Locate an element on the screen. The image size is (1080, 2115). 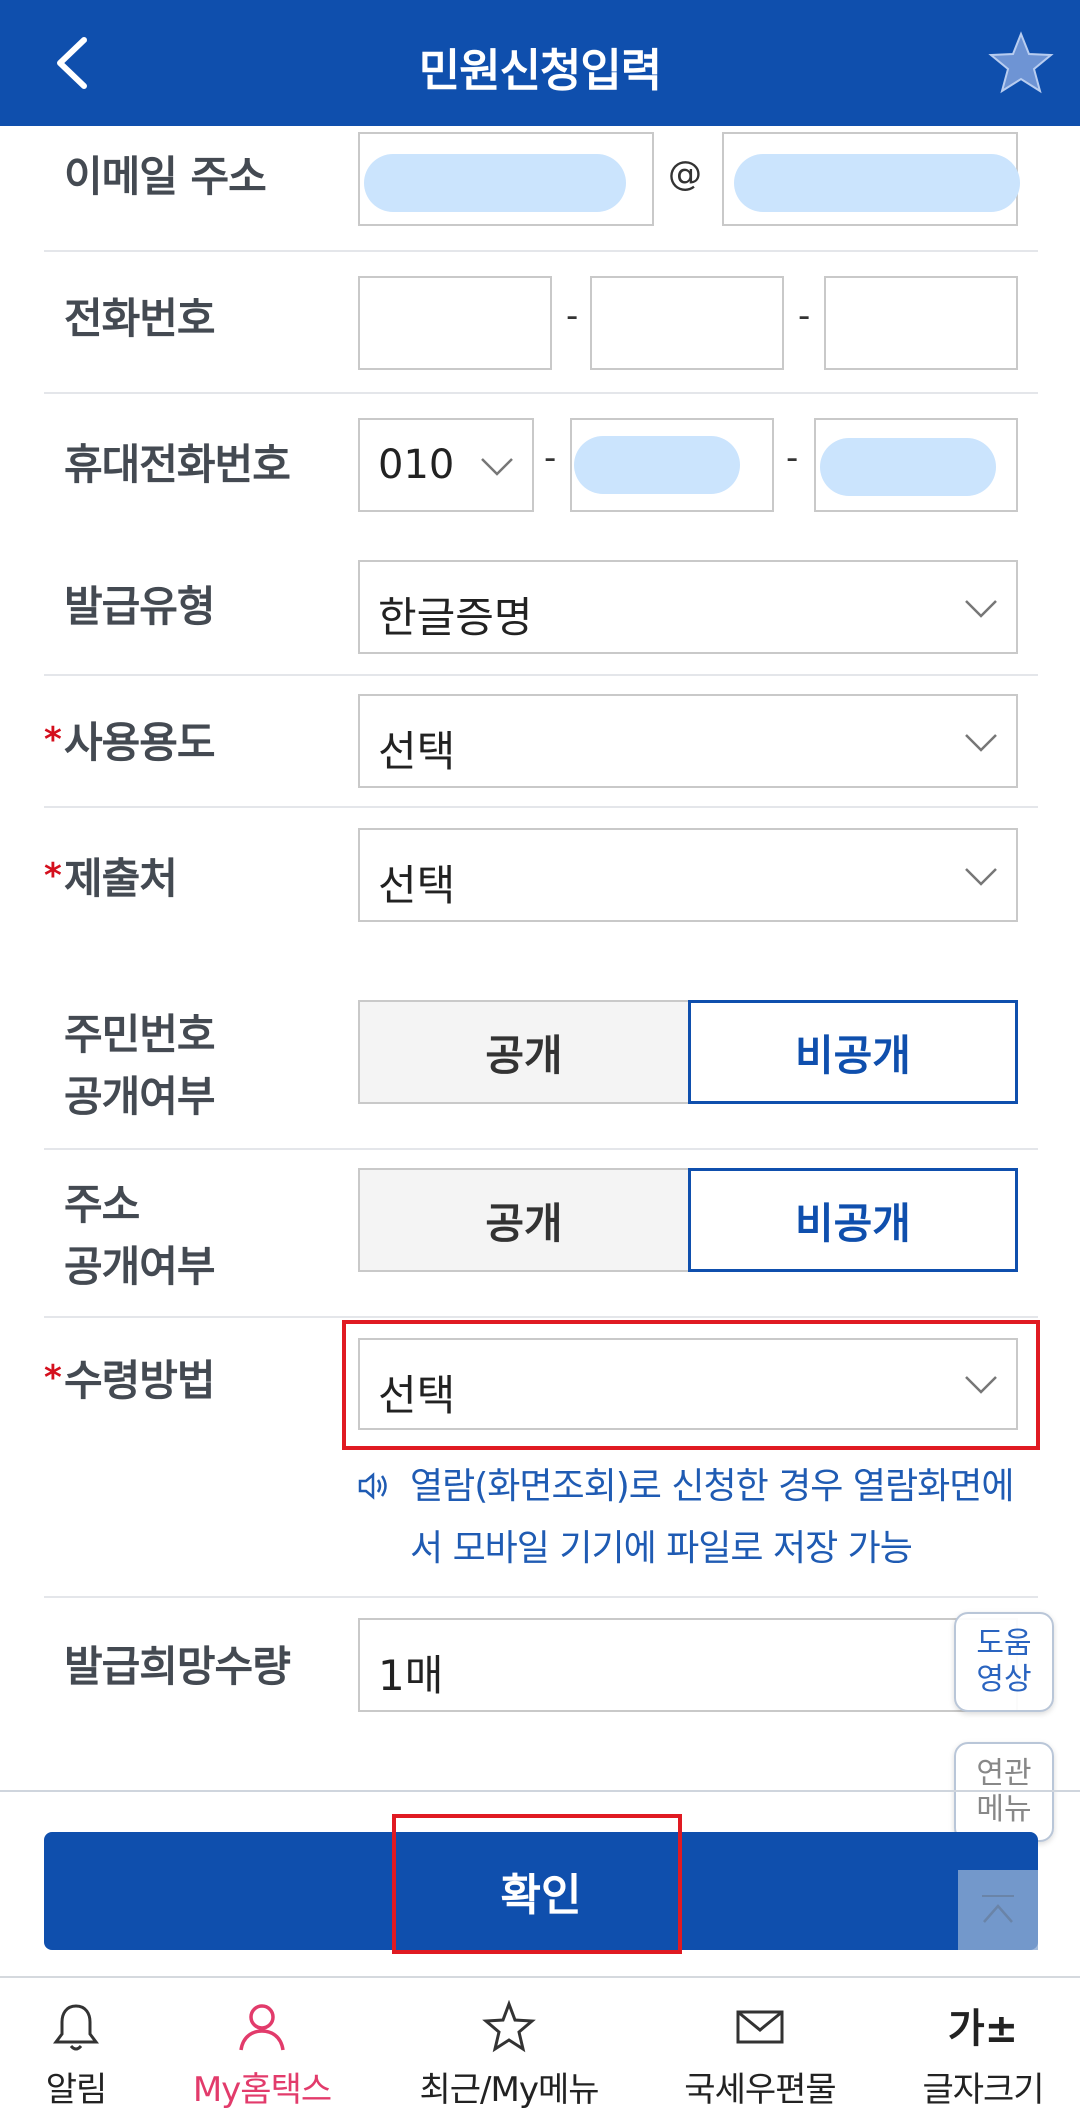
tab-alarm: 알림 is located at coordinates (76, 2046).